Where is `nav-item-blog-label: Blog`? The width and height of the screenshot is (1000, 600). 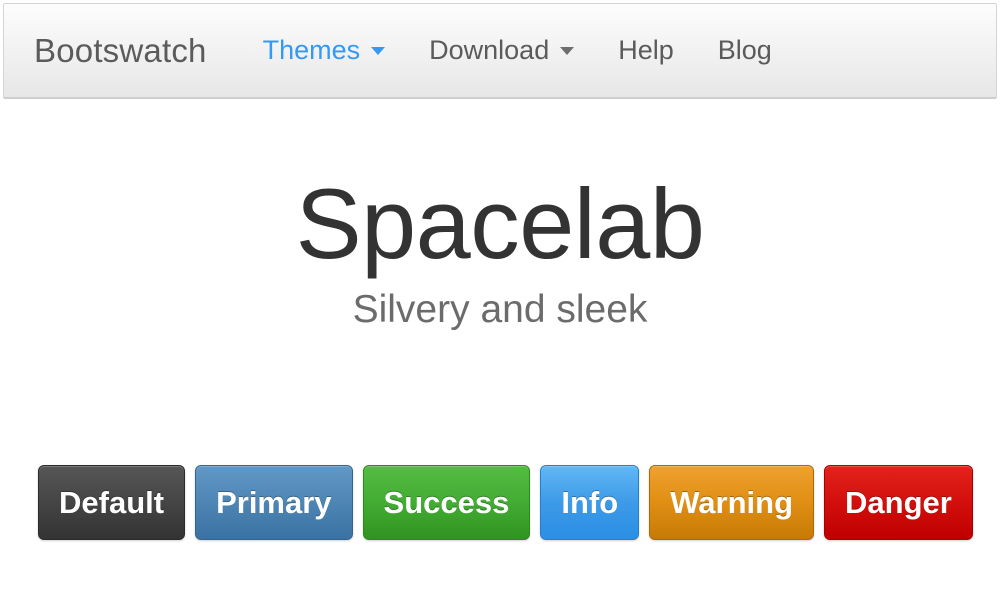 nav-item-blog-label: Blog is located at coordinates (744, 50).